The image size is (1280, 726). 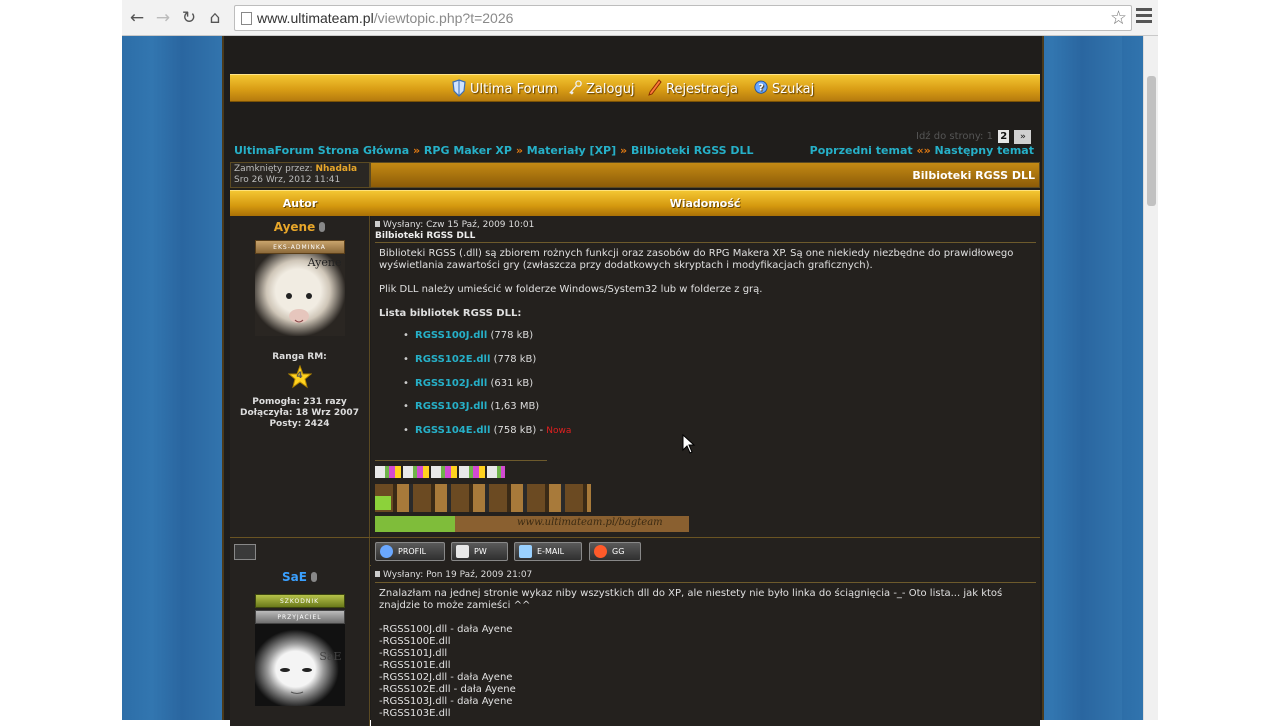 I want to click on joined-date: Dołączyła: 18 Wrz 2007, so click(x=299, y=413).